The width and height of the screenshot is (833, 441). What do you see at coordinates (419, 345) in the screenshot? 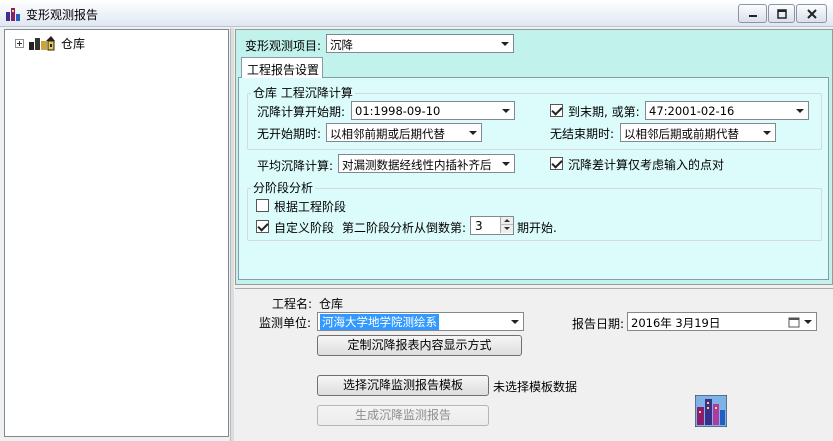
I see `customize-report-button: 定制沉降报表内容显示方式` at bounding box center [419, 345].